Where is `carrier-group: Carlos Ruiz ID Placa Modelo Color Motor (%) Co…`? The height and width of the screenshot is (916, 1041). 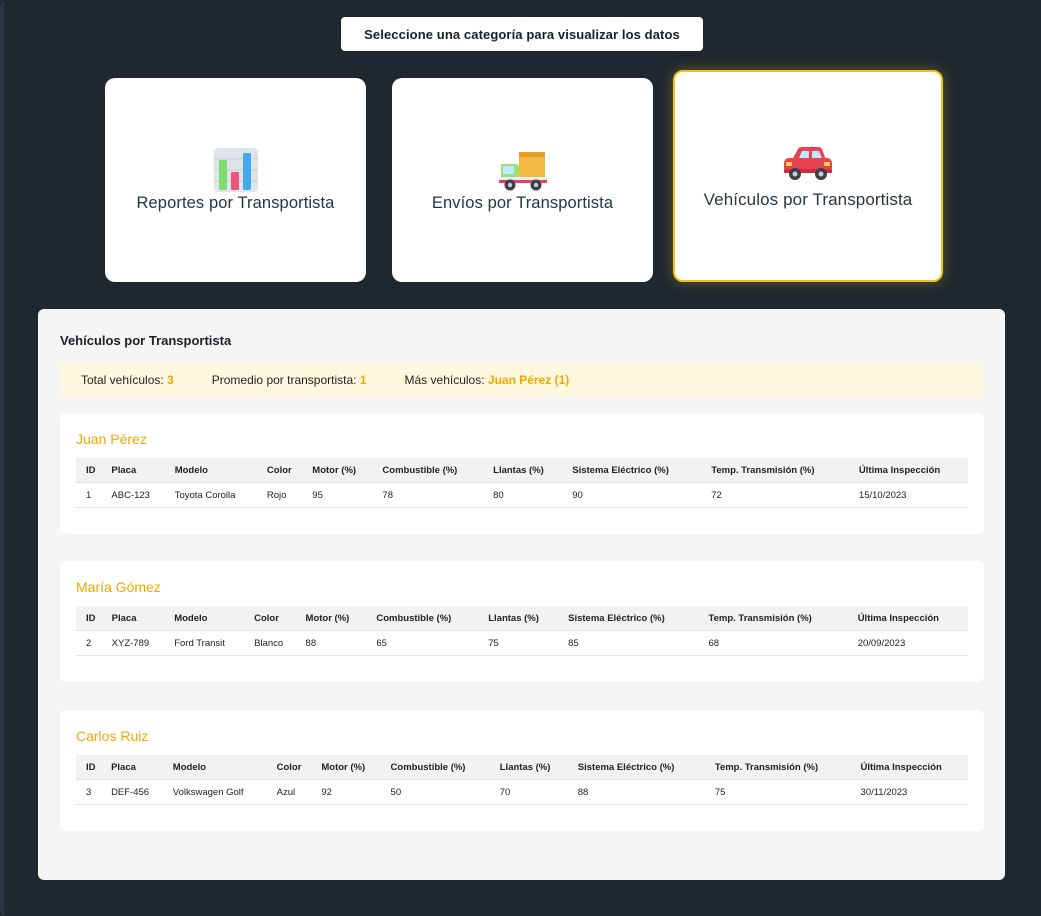 carrier-group: Carlos Ruiz ID Placa Modelo Color Motor (%) Co… is located at coordinates (522, 770).